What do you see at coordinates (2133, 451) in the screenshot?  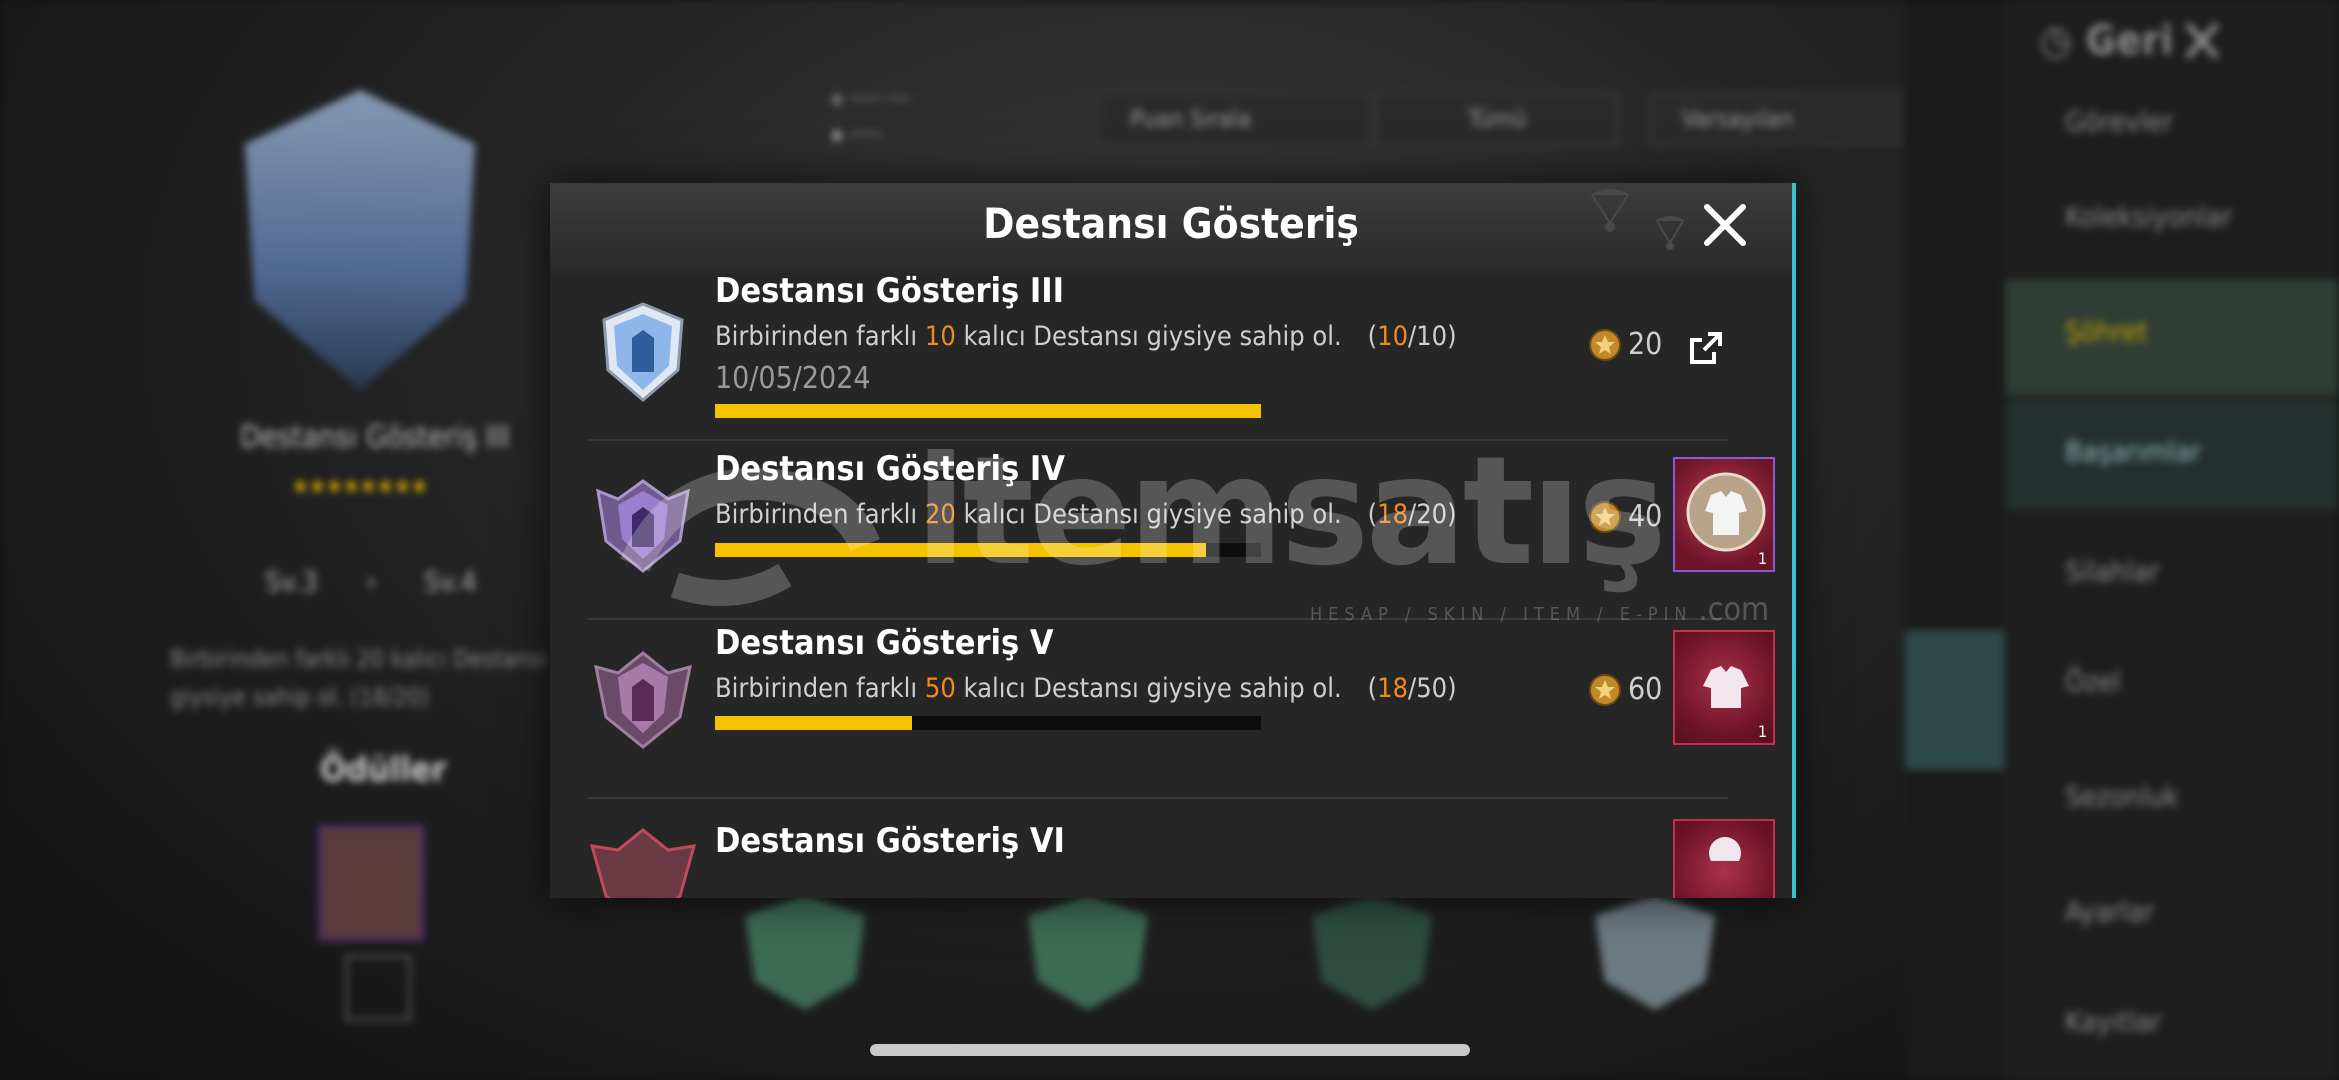 I see `right-menu-item: Başarımlar` at bounding box center [2133, 451].